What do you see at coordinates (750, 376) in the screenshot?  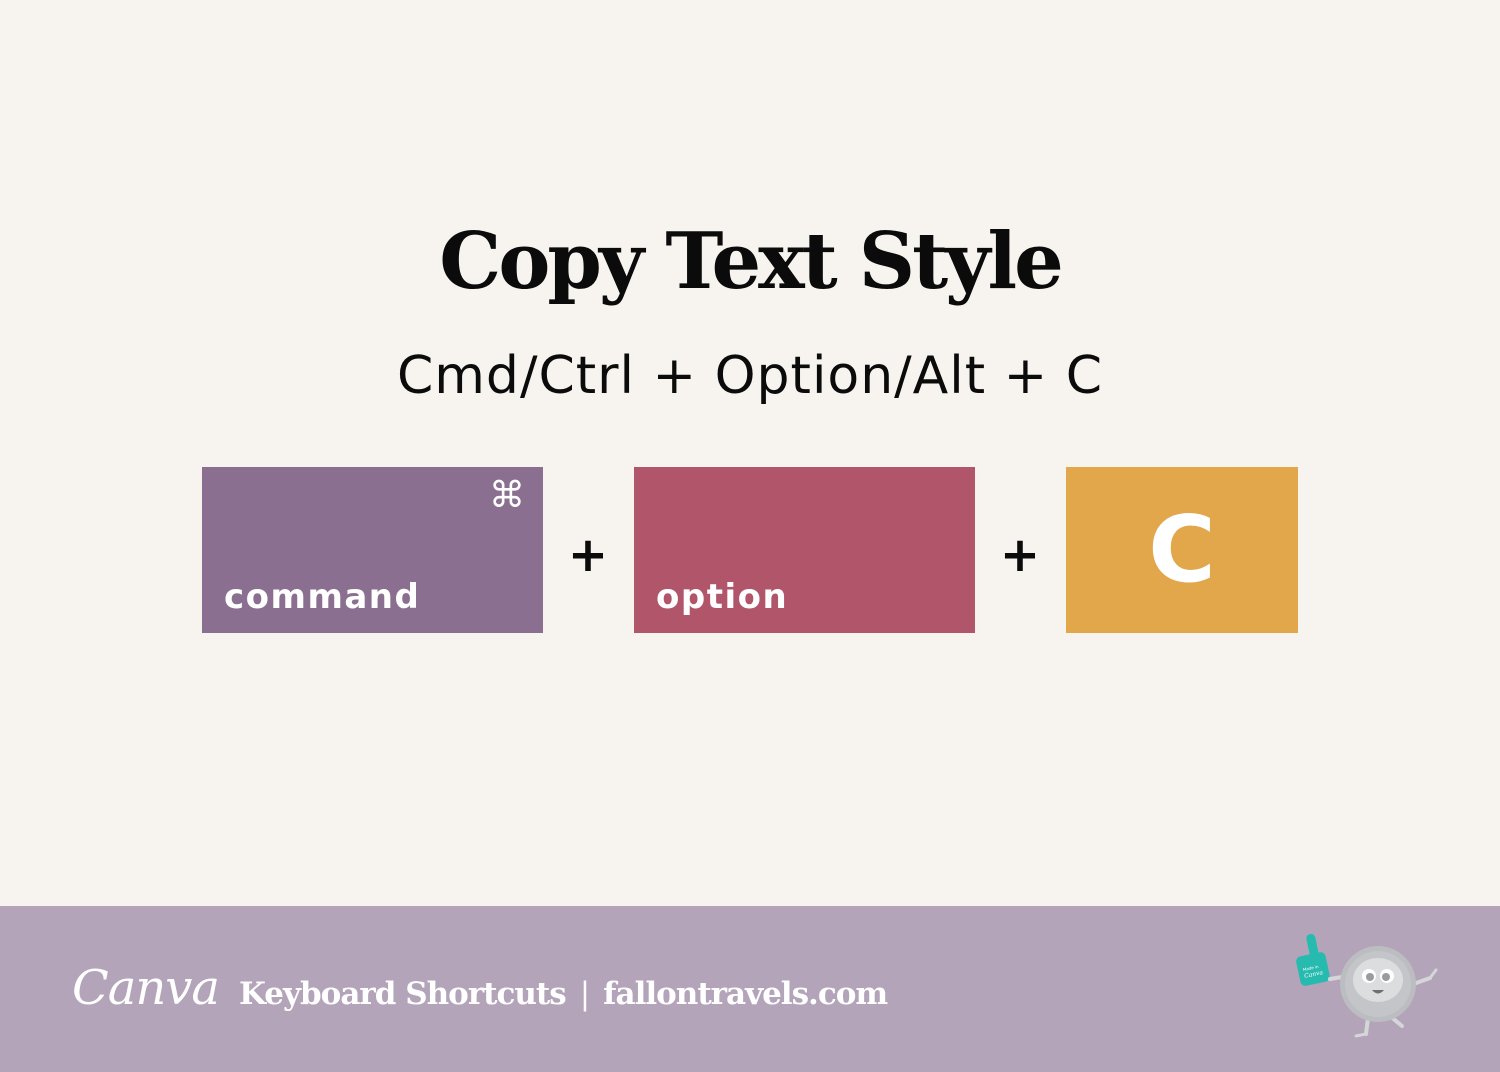 I see `shortcut-text: Cmd/Ctrl + Option/Alt + C` at bounding box center [750, 376].